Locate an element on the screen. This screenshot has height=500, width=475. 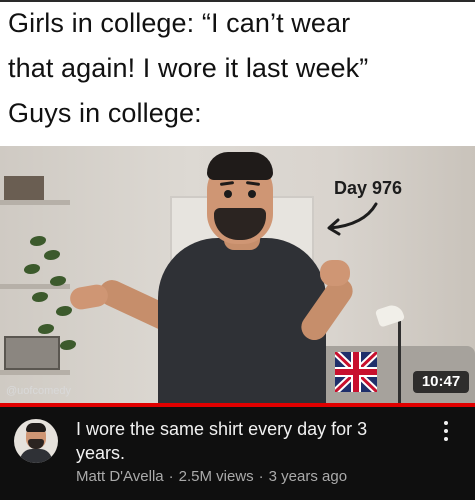
hair is located at coordinates (240, 166).